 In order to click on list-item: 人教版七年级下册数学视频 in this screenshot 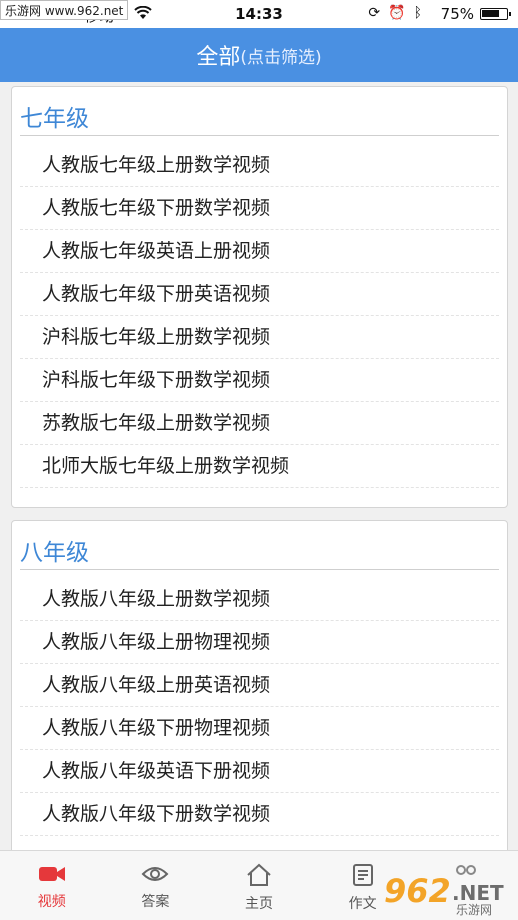, I will do `click(259, 208)`.